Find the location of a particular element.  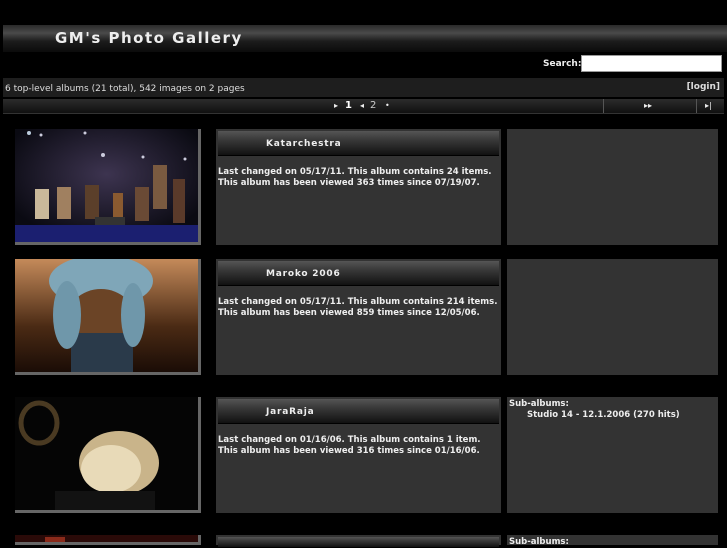

concert-photo-image is located at coordinates (106, 185).